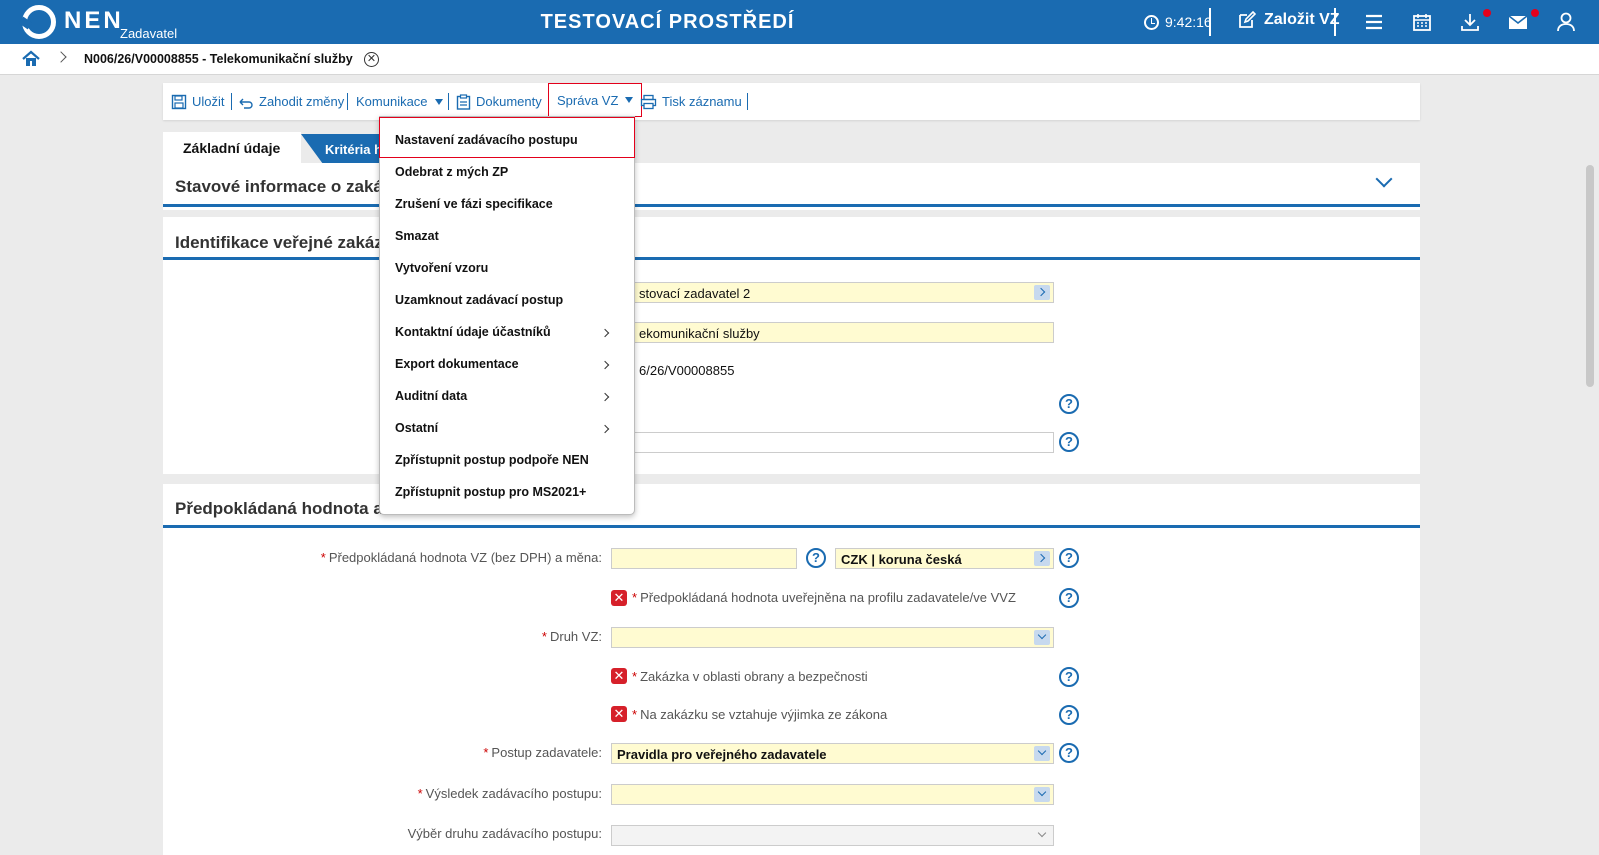 The width and height of the screenshot is (1599, 855). What do you see at coordinates (1374, 22) in the screenshot?
I see `hamburger-menu-icon` at bounding box center [1374, 22].